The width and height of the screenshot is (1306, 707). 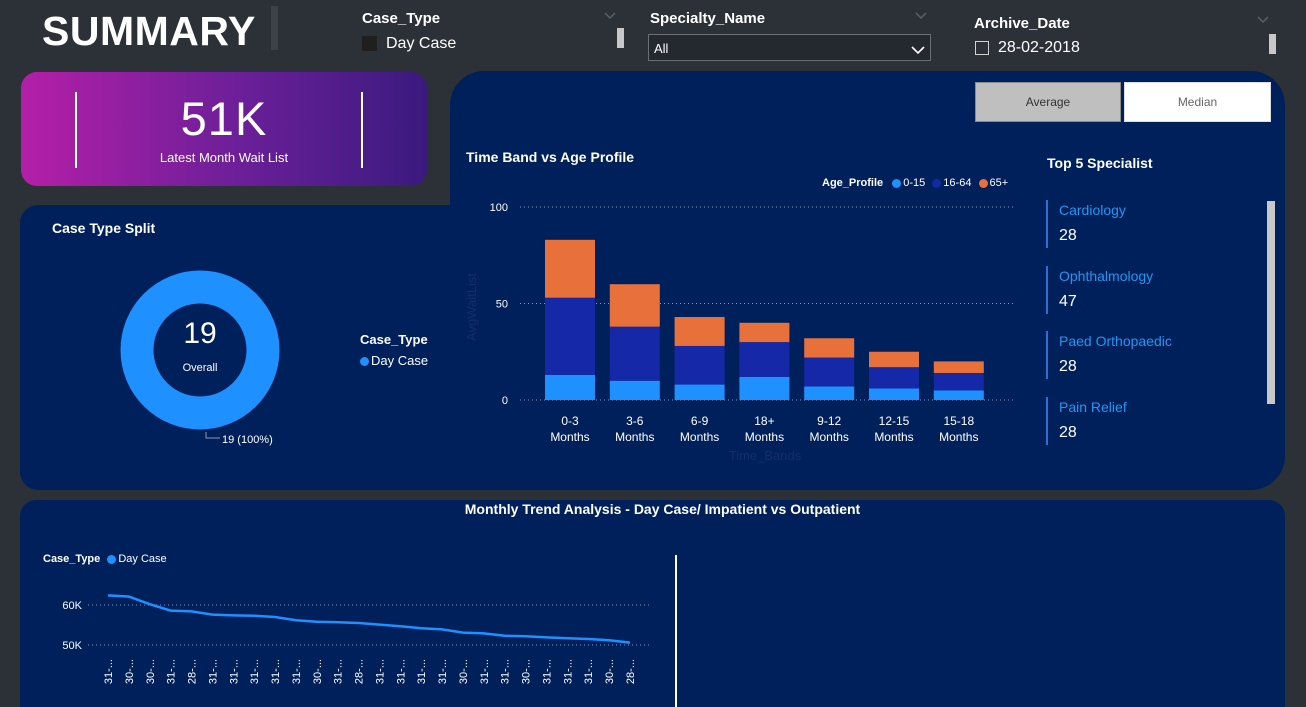 What do you see at coordinates (661, 48) in the screenshot?
I see `specialty-selected-value: All` at bounding box center [661, 48].